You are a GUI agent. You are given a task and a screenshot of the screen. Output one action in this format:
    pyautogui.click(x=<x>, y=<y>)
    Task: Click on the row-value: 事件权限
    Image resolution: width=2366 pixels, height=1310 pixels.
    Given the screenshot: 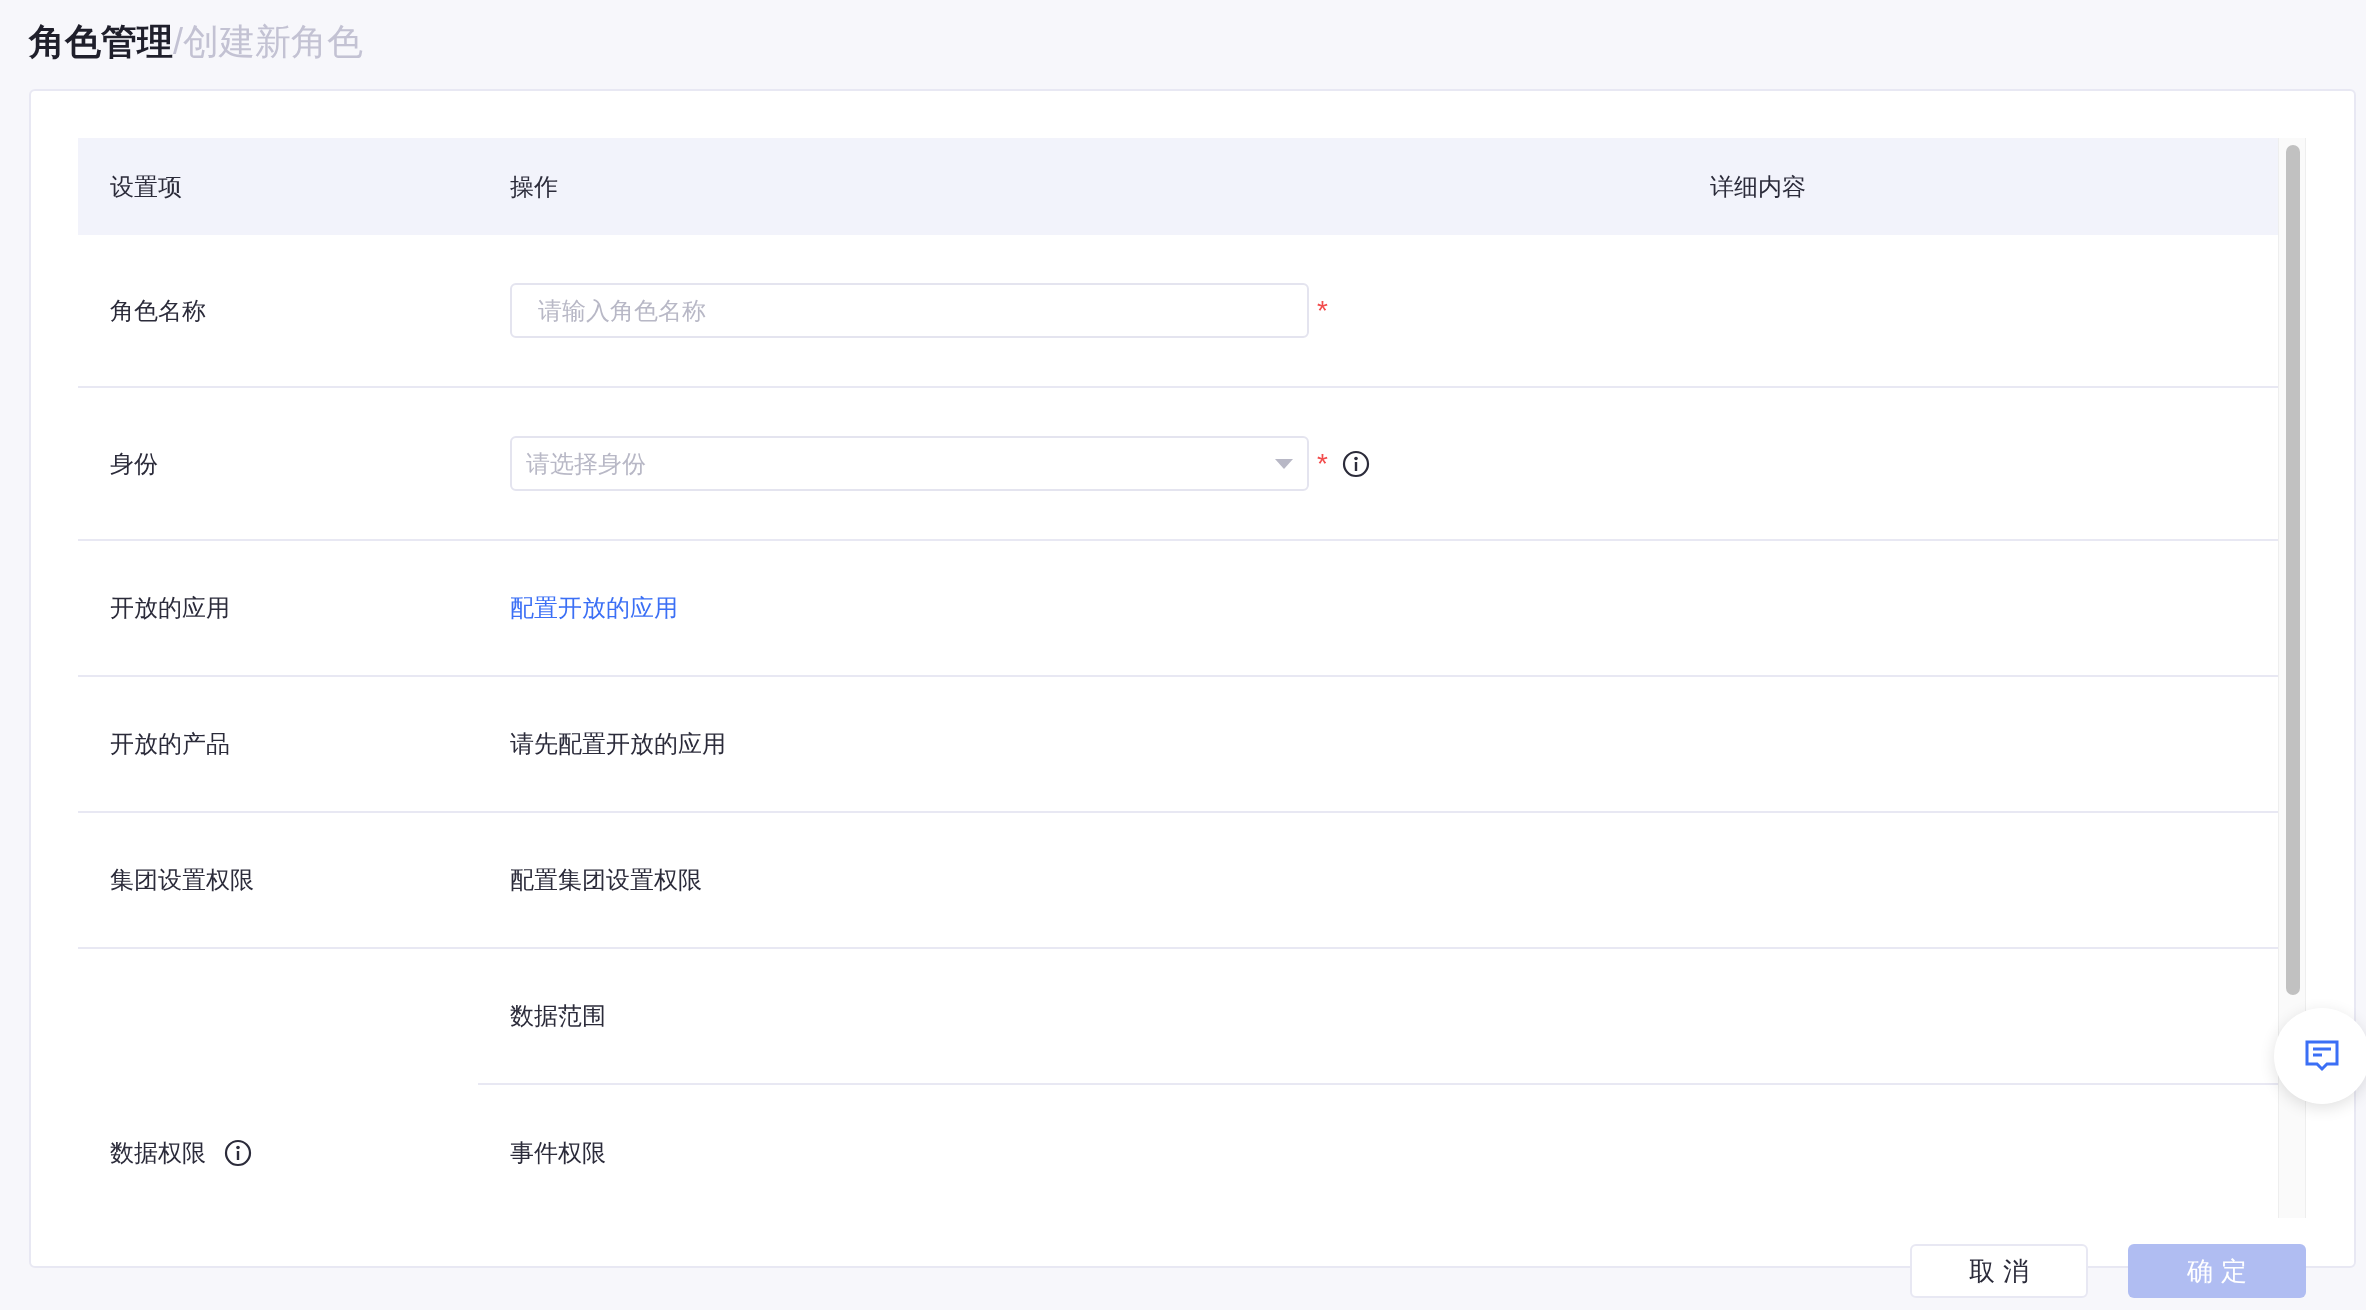 What is the action you would take?
    pyautogui.click(x=558, y=1153)
    